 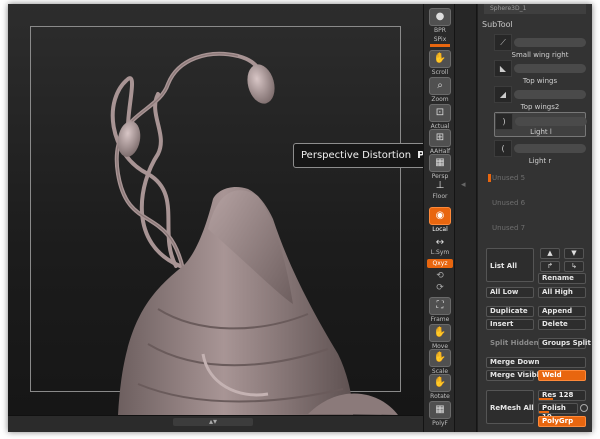 I want to click on subtool-name: Light l, so click(x=541, y=132).